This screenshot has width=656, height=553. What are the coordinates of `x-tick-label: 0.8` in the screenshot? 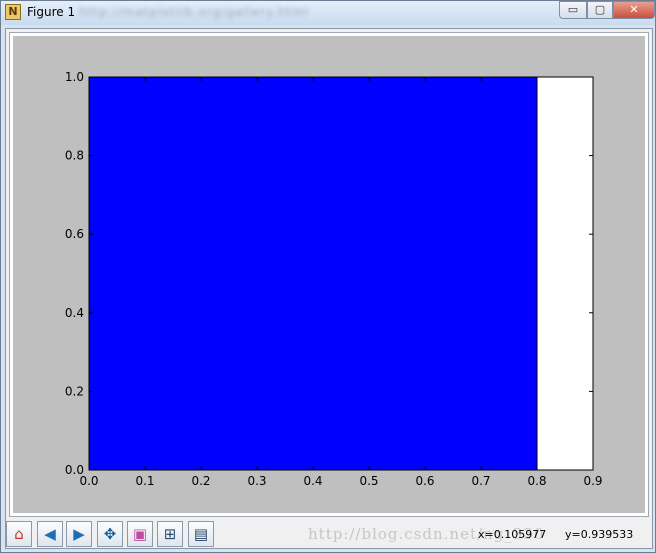 It's located at (536, 481).